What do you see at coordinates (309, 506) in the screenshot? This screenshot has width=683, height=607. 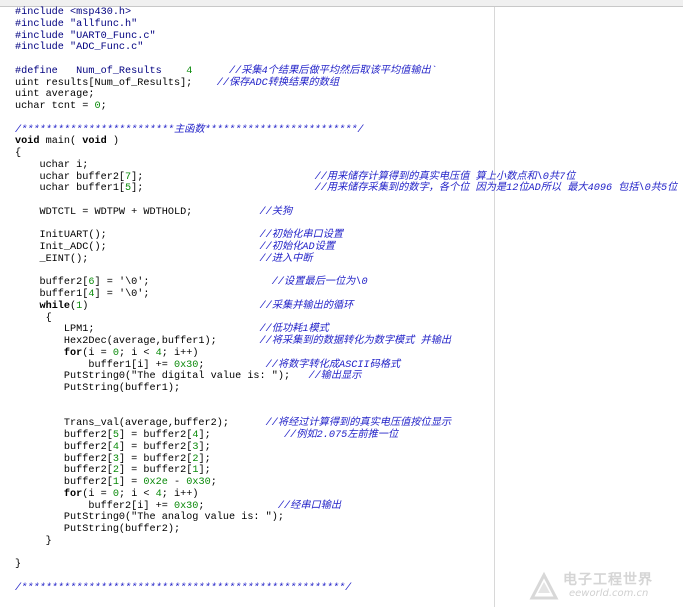 I see `code-comment: //经串口输出` at bounding box center [309, 506].